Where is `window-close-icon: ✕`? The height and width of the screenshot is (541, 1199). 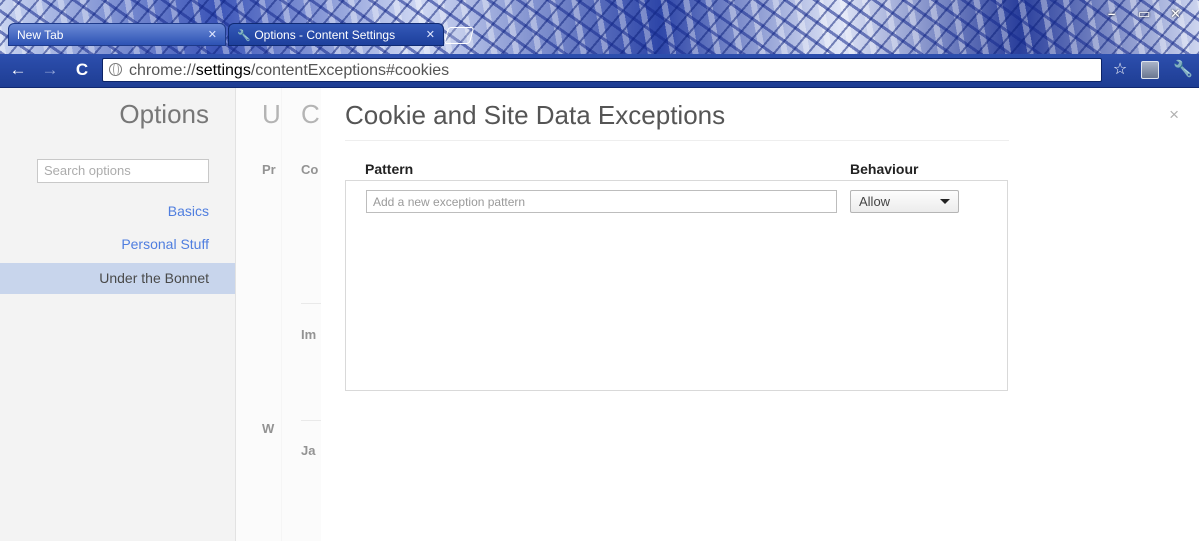
window-close-icon: ✕ is located at coordinates (1175, 14).